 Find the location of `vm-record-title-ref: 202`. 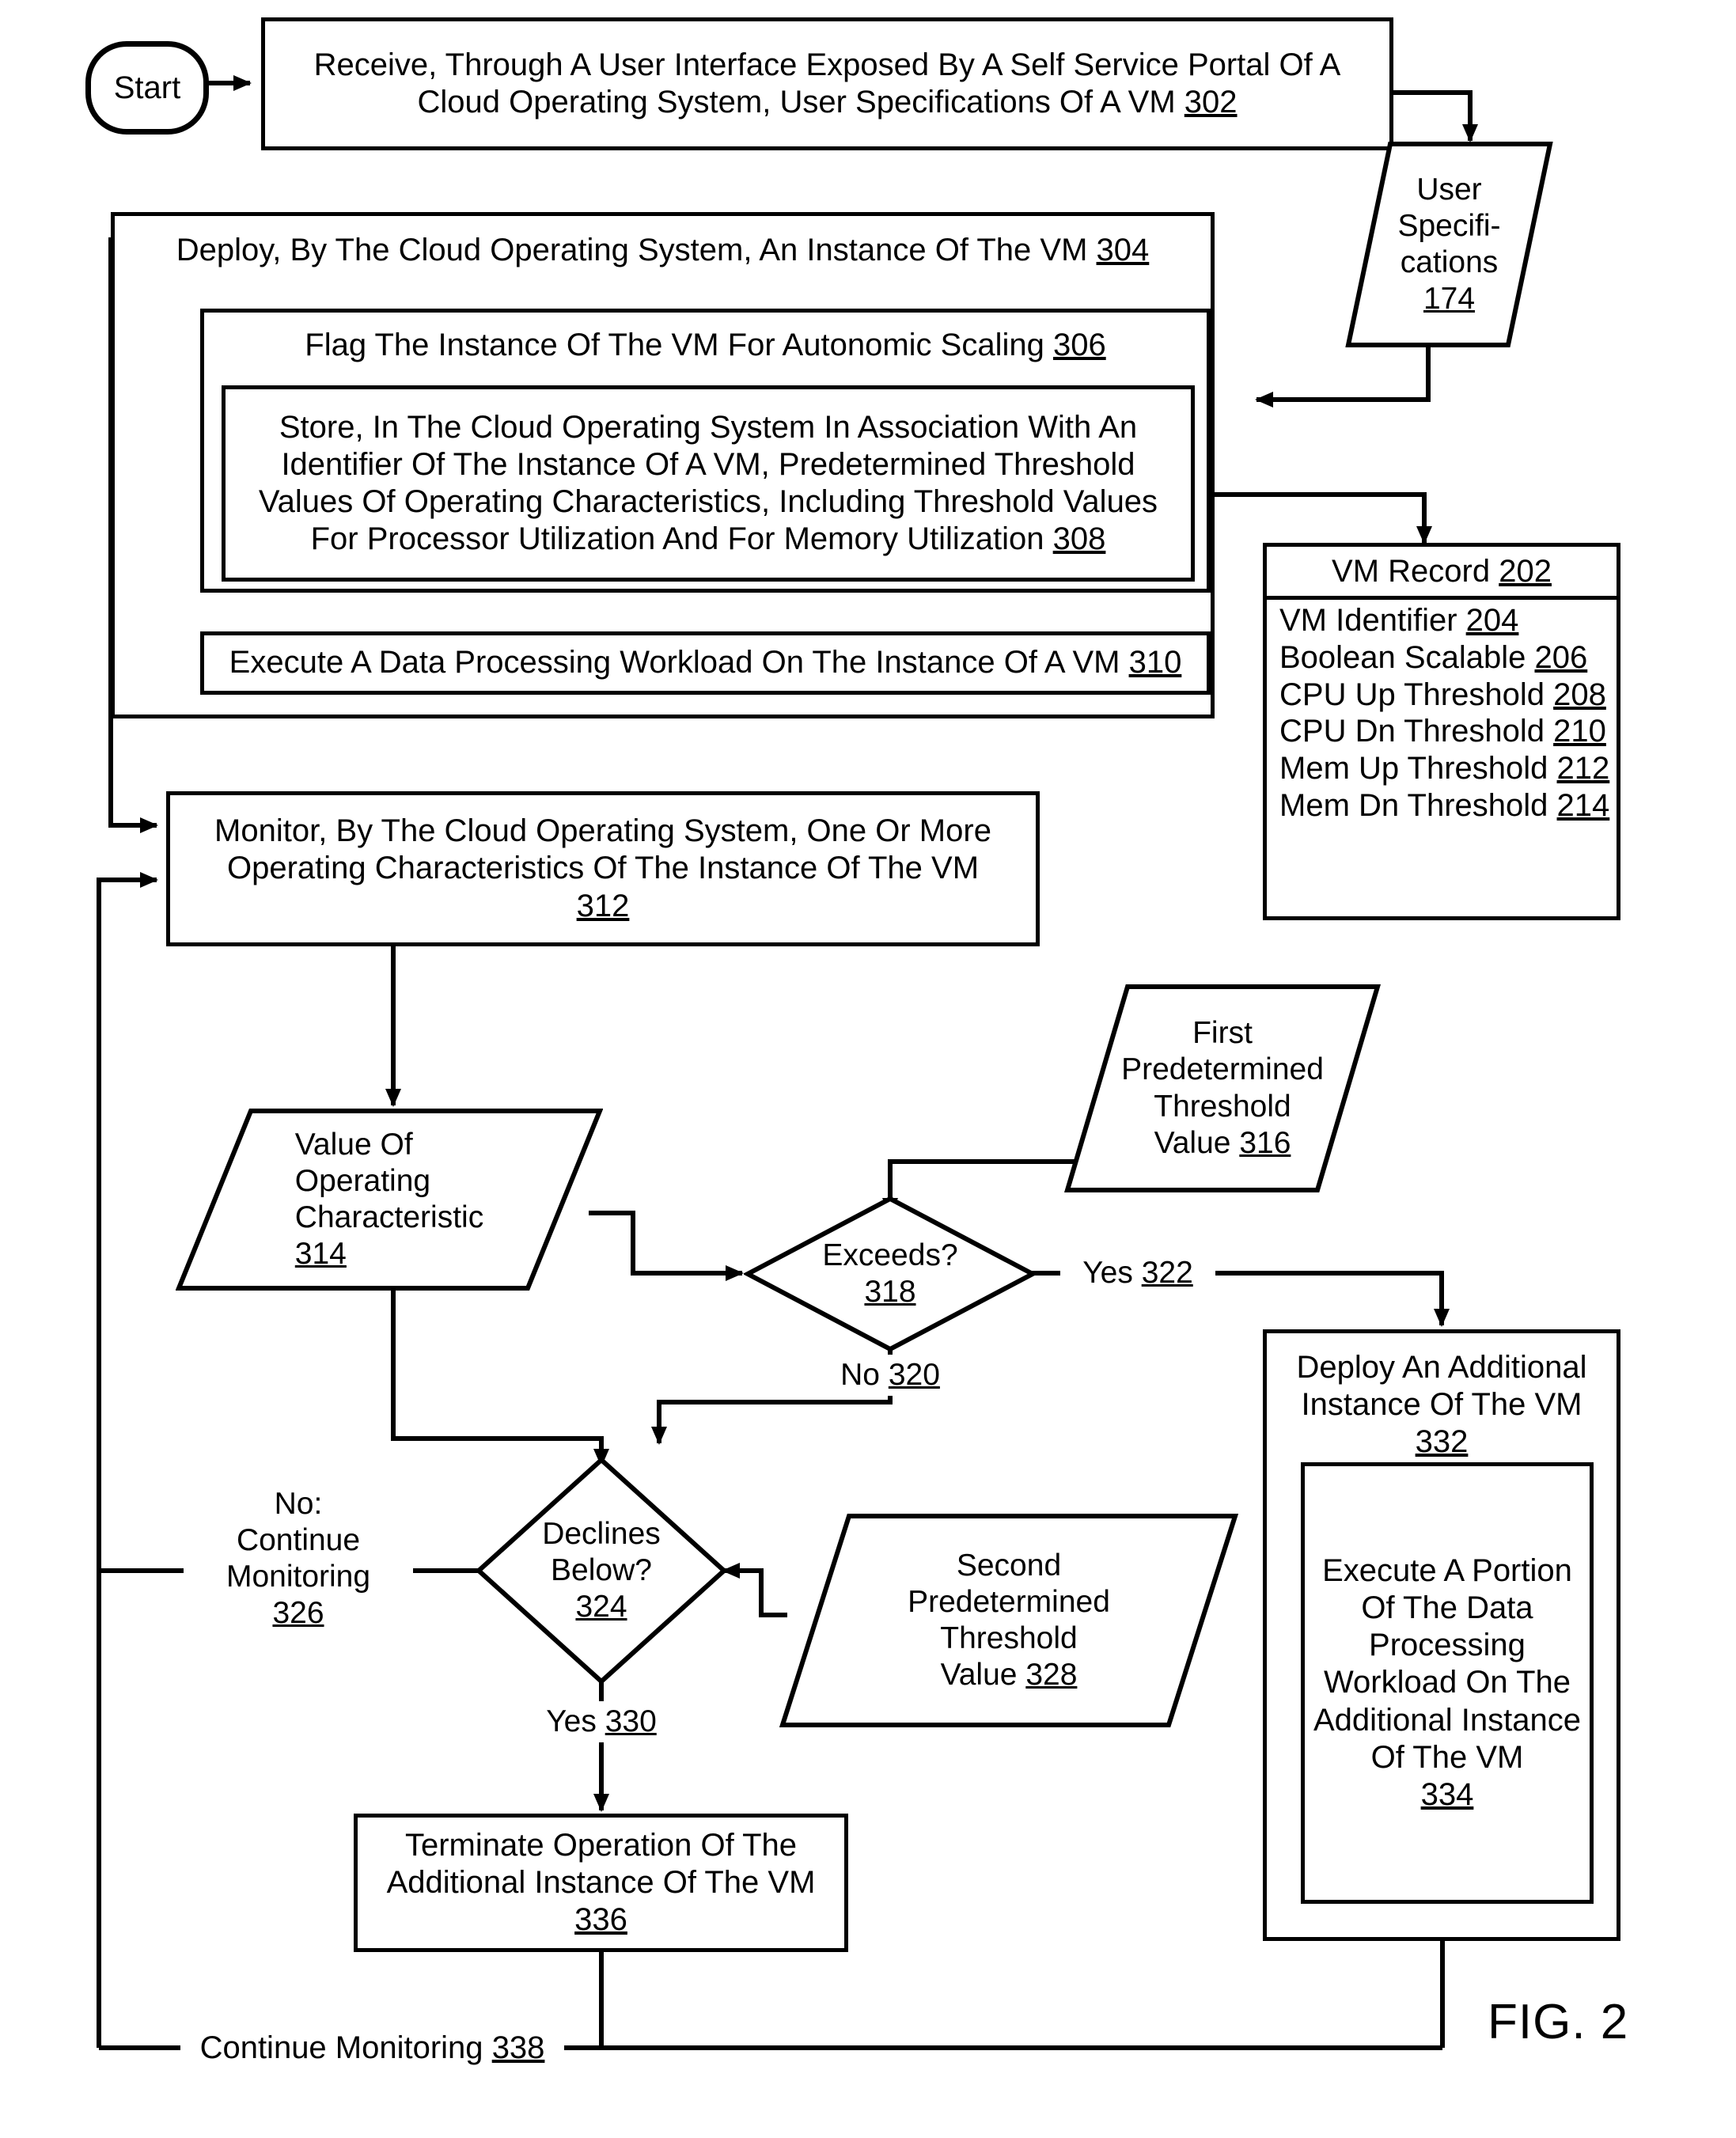

vm-record-title-ref: 202 is located at coordinates (1525, 571).